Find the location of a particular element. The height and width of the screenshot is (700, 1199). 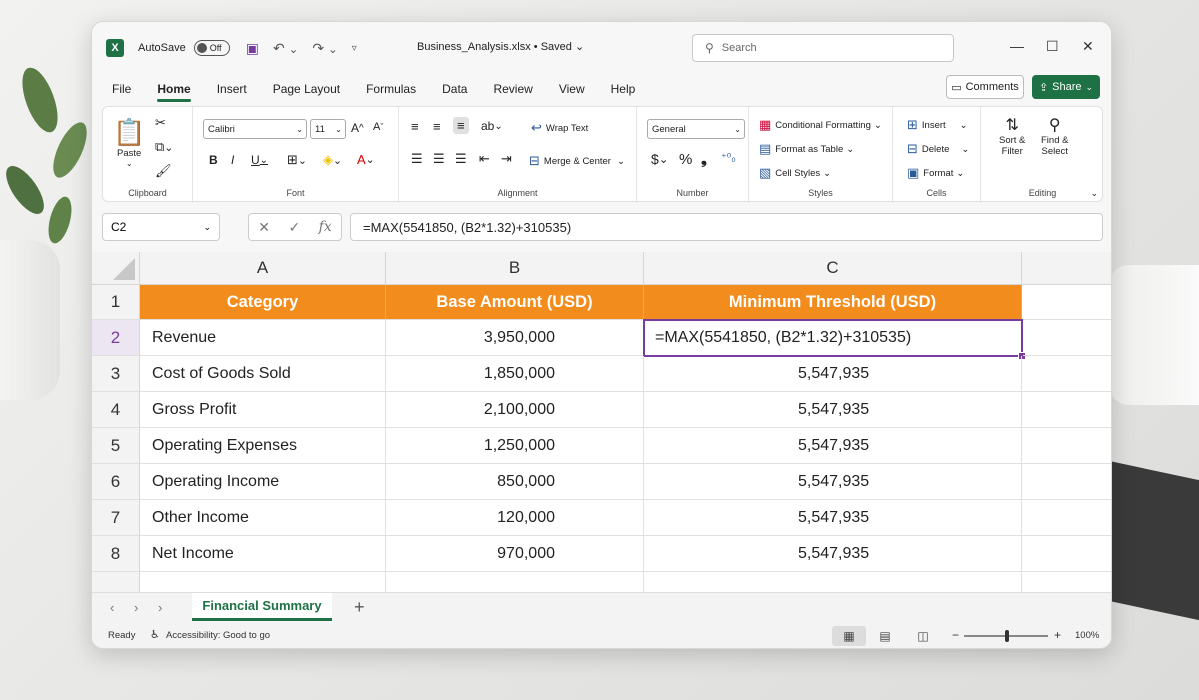

find-select-button: ⚲ Find & Select is located at coordinates (1054, 136).